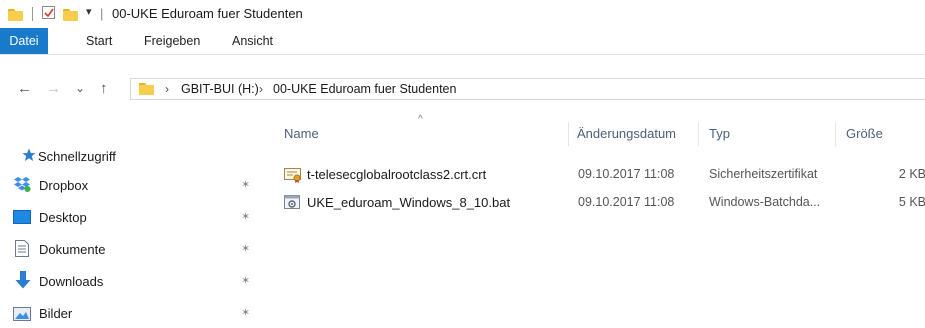  I want to click on window-title: 00-UKE Eduroam fuer Studenten, so click(207, 13).